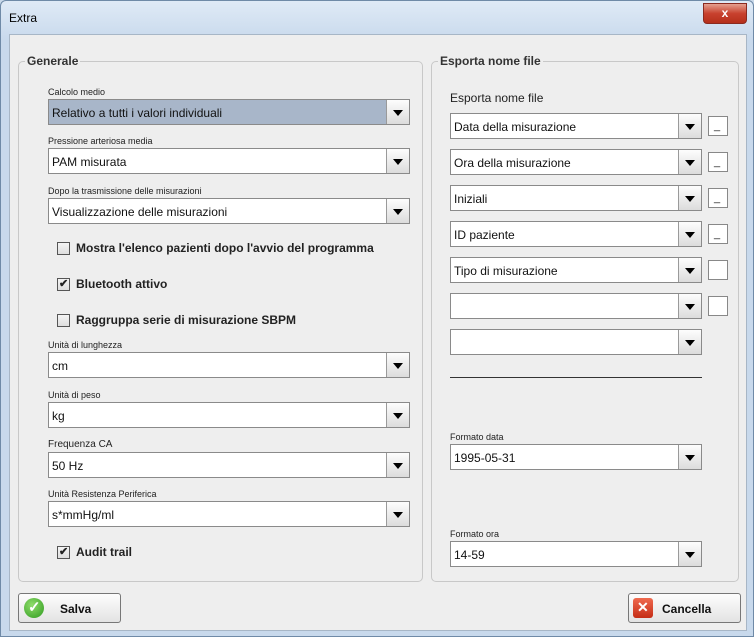  What do you see at coordinates (121, 284) in the screenshot?
I see `bluetooth-label: Bluetooth attivo` at bounding box center [121, 284].